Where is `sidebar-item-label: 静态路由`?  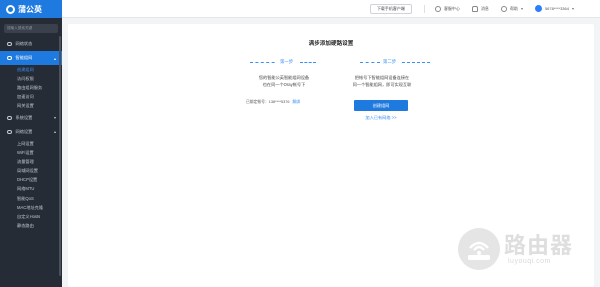
sidebar-item-label: 静态路由 is located at coordinates (25, 226).